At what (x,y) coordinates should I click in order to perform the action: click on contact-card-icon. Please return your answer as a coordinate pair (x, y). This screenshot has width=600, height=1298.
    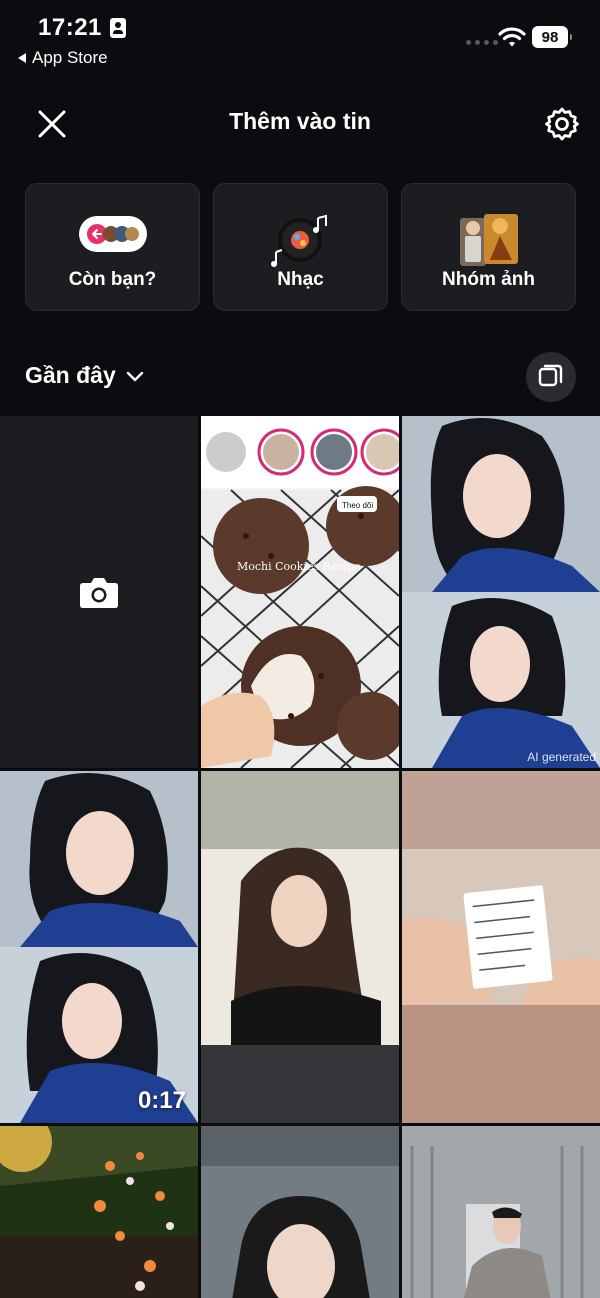
    Looking at the image, I should click on (117, 28).